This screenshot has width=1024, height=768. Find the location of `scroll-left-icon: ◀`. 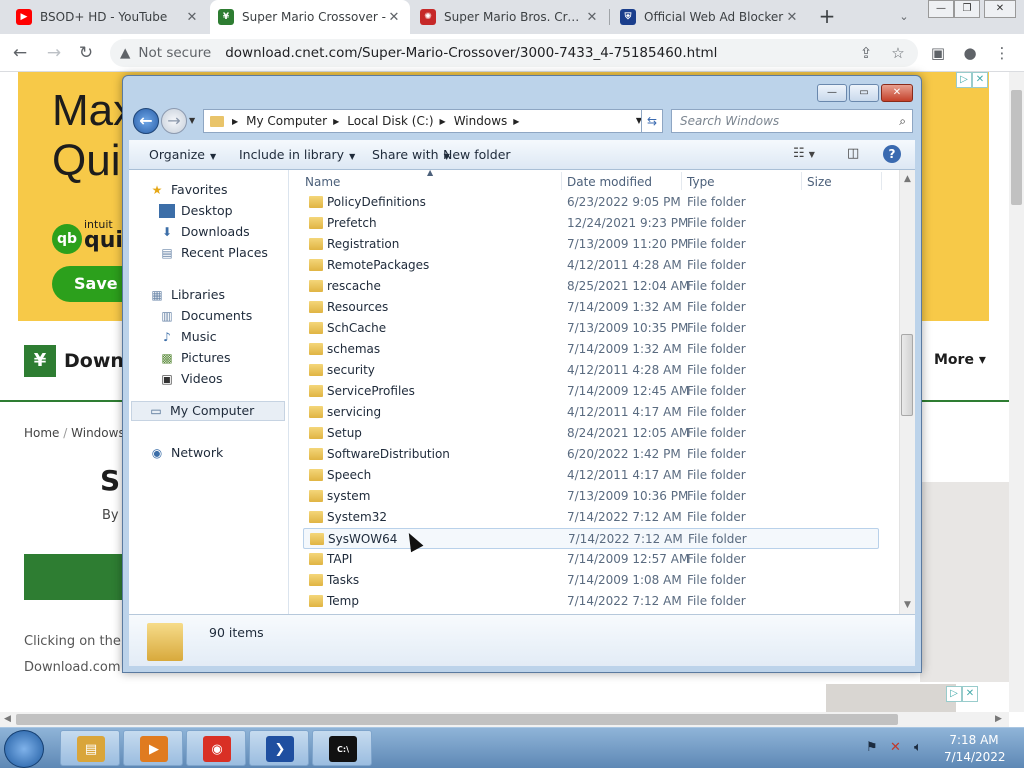

scroll-left-icon: ◀ is located at coordinates (7, 719).